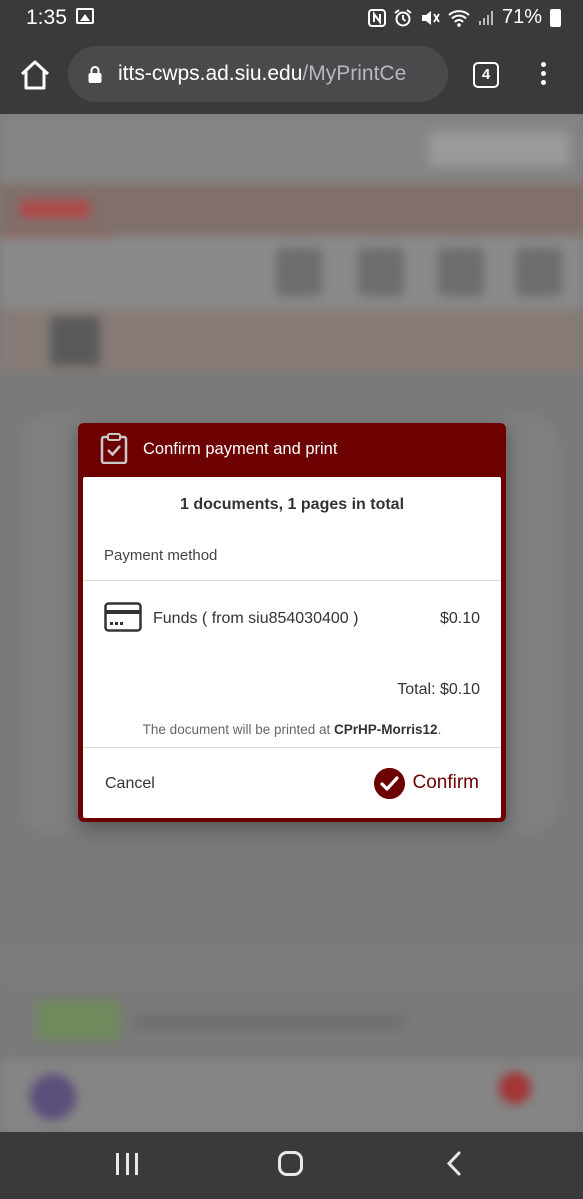 This screenshot has width=583, height=1199. What do you see at coordinates (291, 272) in the screenshot?
I see `backdrop-toolbar` at bounding box center [291, 272].